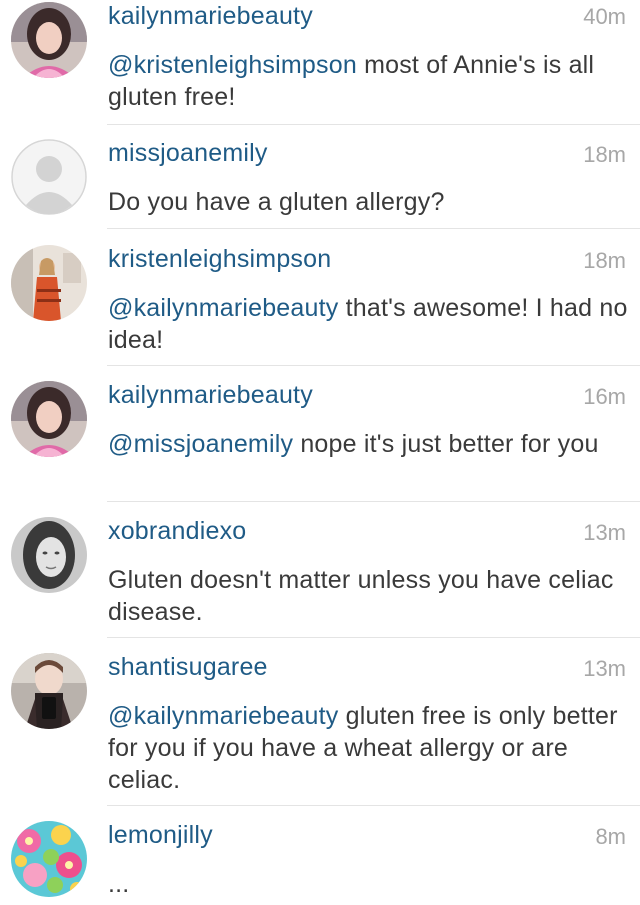 This screenshot has width=640, height=905. What do you see at coordinates (446, 444) in the screenshot?
I see `comment-message: nope it's just better for you` at bounding box center [446, 444].